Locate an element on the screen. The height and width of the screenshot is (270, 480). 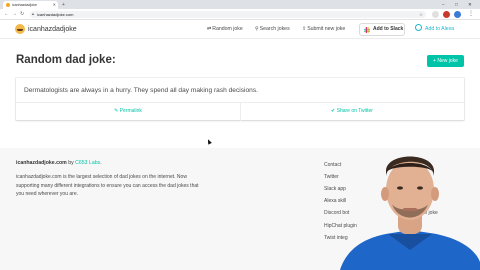
card-footer: ✎ Permalink ✔ Share on Twitter is located at coordinates (240, 111).